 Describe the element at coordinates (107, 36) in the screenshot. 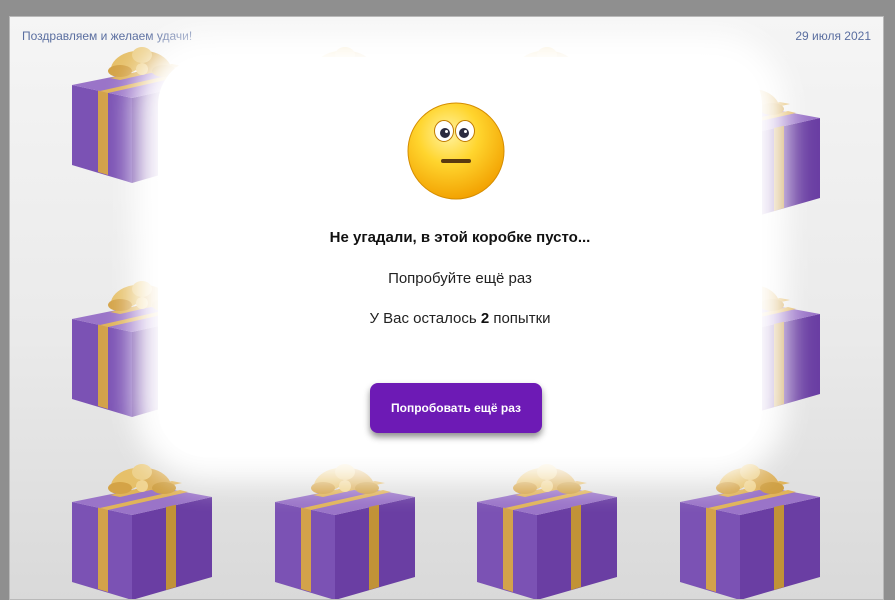

I see `greeting-text: Поздравляем и желаем удачи!` at that location.